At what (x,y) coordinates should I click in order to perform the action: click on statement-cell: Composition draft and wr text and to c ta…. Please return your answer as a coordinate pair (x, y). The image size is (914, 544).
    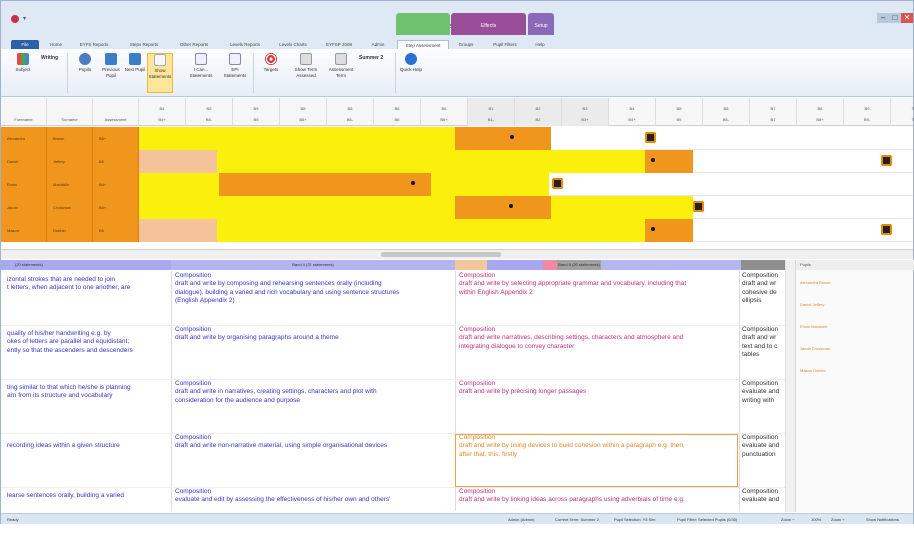
    Looking at the image, I should click on (763, 352).